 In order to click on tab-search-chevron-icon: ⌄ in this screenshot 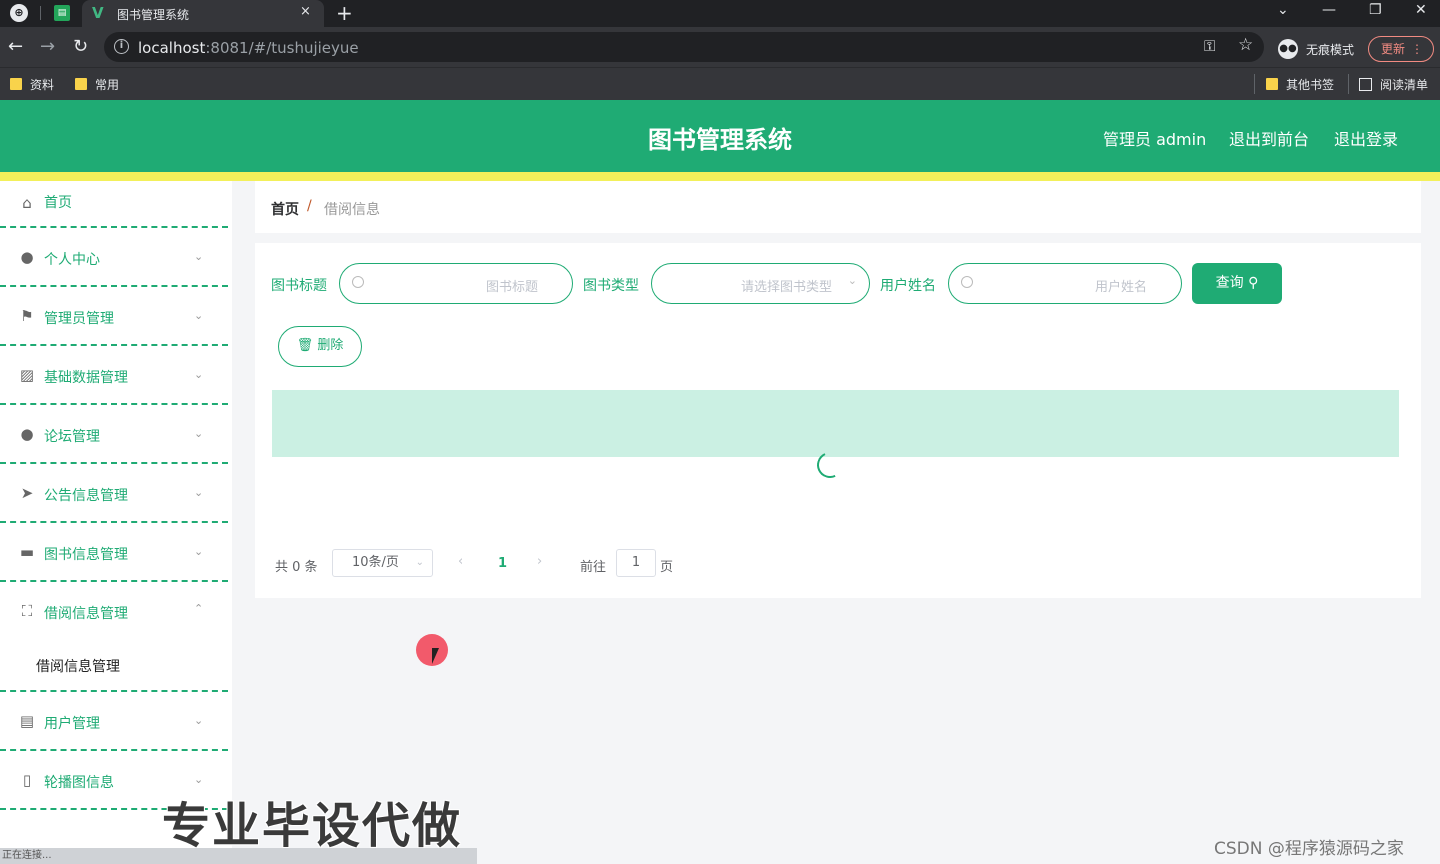, I will do `click(1283, 10)`.